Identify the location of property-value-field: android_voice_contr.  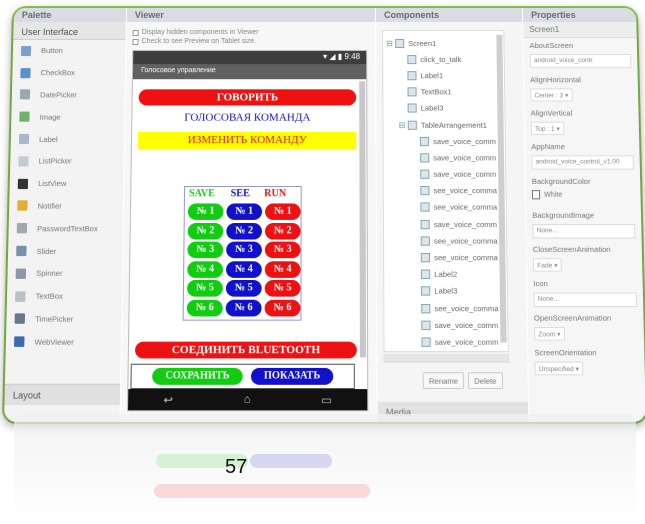
(580, 61).